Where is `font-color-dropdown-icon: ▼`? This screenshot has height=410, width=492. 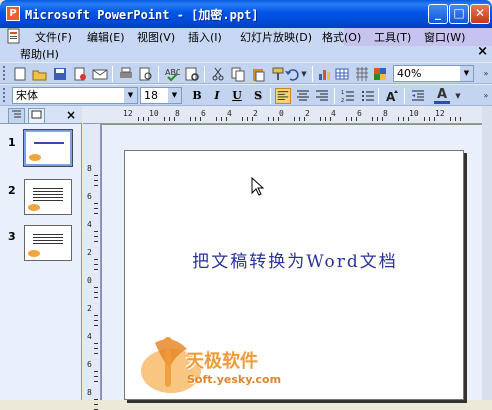
font-color-dropdown-icon: ▼ is located at coordinates (458, 96).